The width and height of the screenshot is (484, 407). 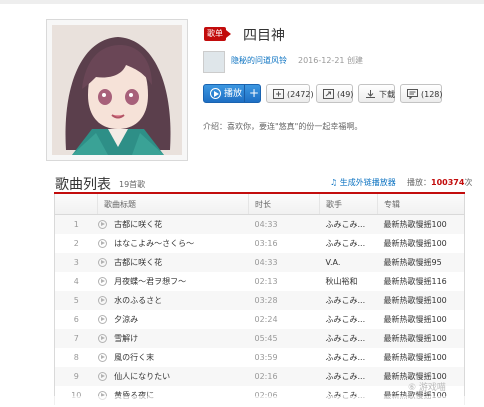 I want to click on share-icon, so click(x=328, y=94).